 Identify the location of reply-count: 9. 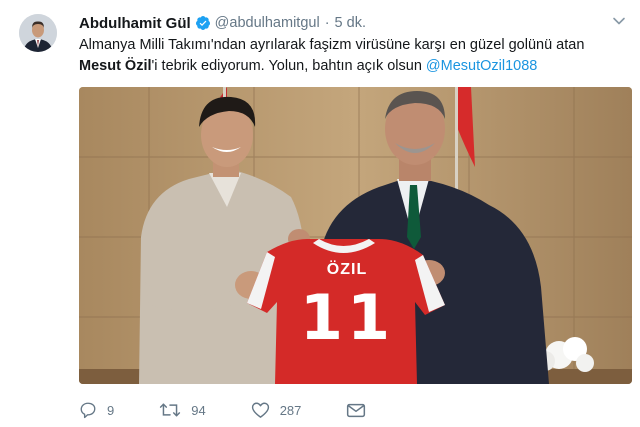
(111, 410).